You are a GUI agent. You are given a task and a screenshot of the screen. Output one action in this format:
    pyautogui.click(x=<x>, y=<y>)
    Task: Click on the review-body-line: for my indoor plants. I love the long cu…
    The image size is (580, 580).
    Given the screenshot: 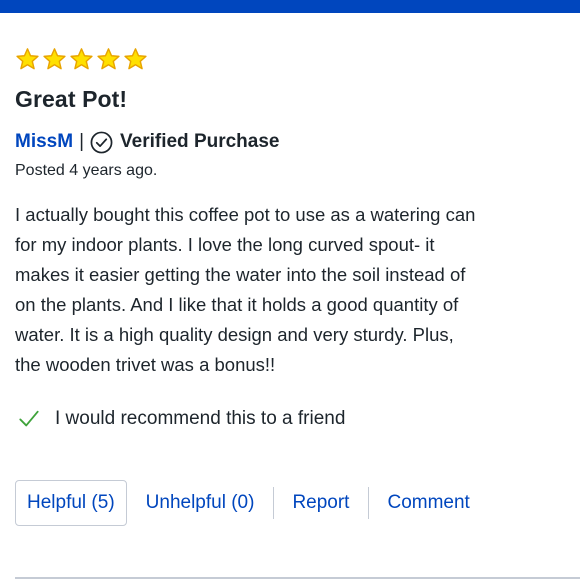 What is the action you would take?
    pyautogui.click(x=225, y=244)
    